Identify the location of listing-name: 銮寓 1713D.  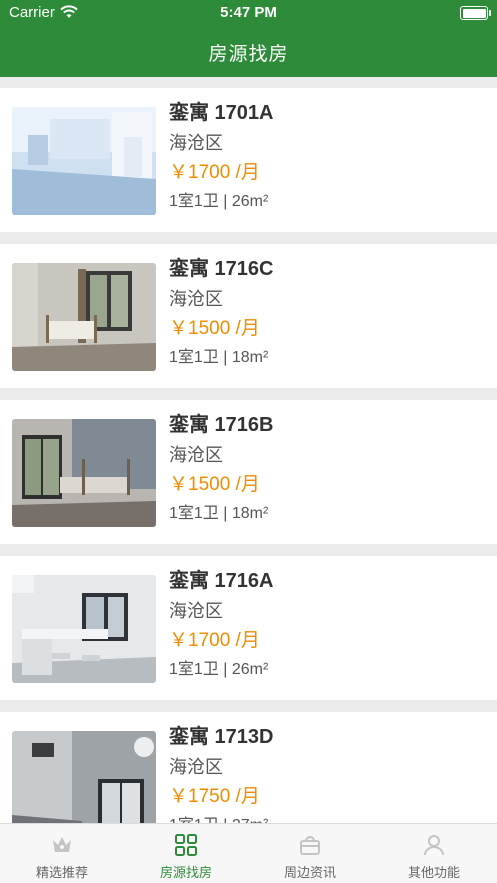
(221, 737).